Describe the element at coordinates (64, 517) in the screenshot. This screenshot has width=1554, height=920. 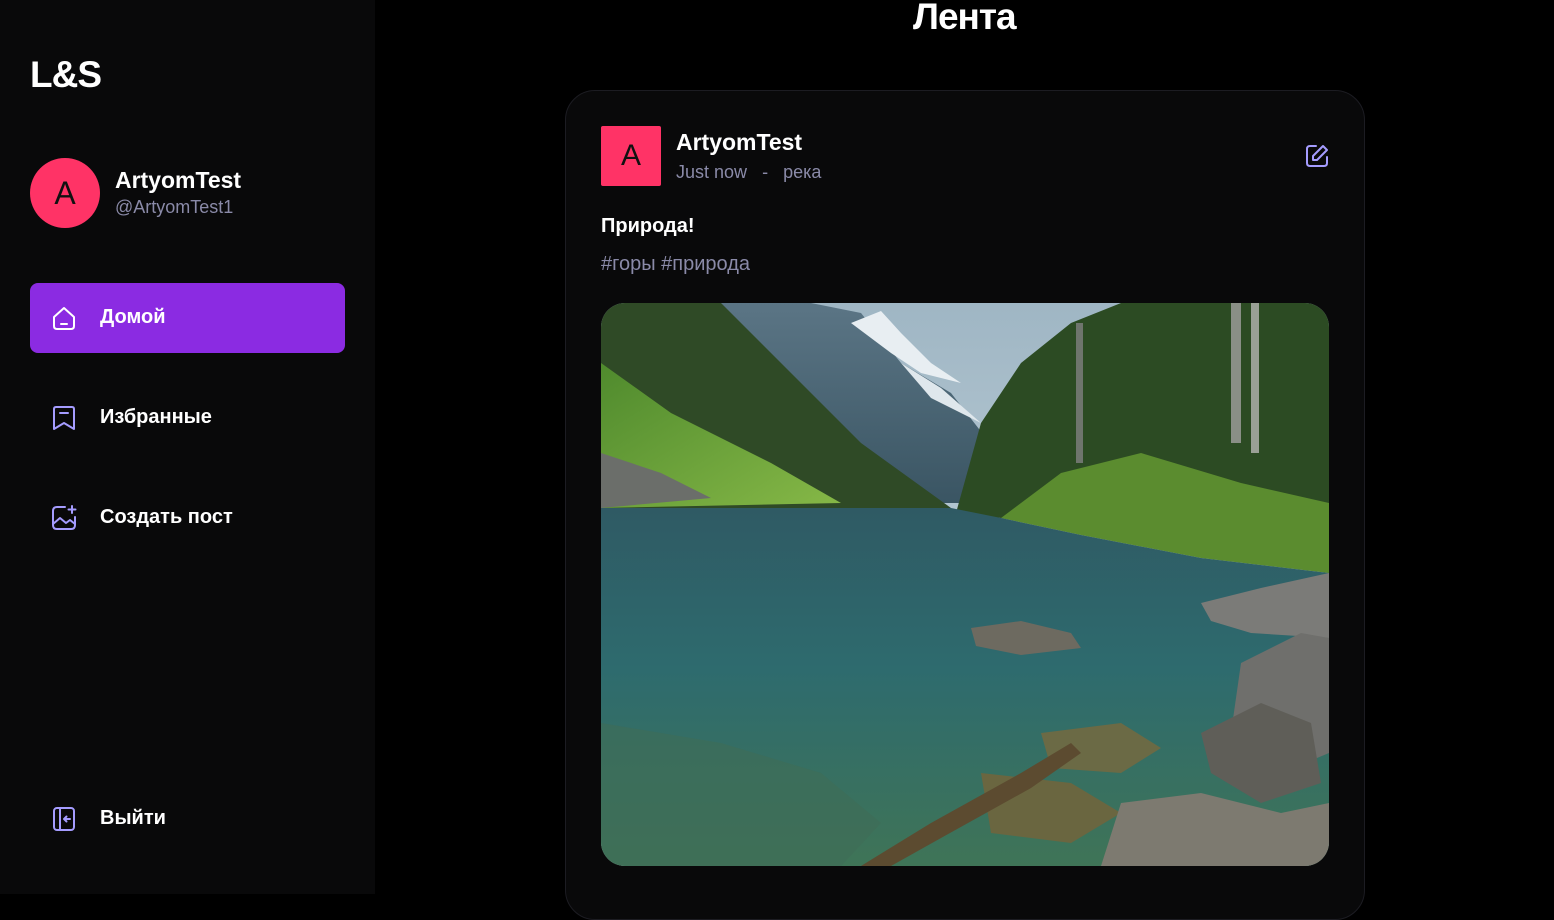
I see `image-add-icon` at that location.